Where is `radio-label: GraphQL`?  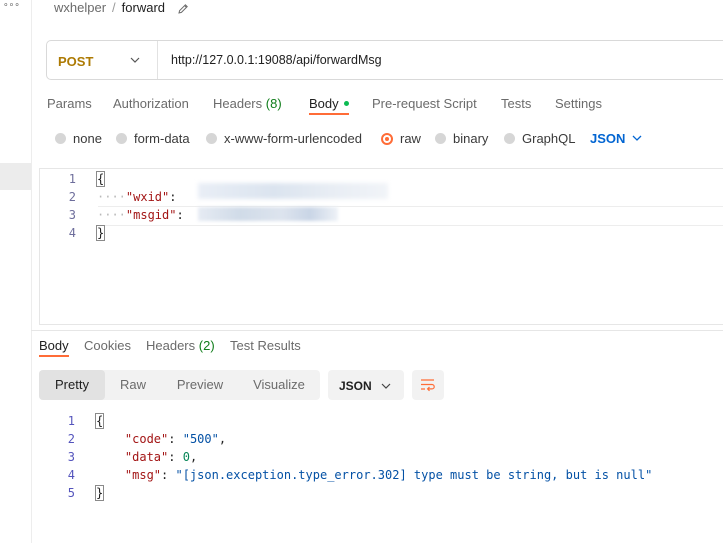 radio-label: GraphQL is located at coordinates (549, 138).